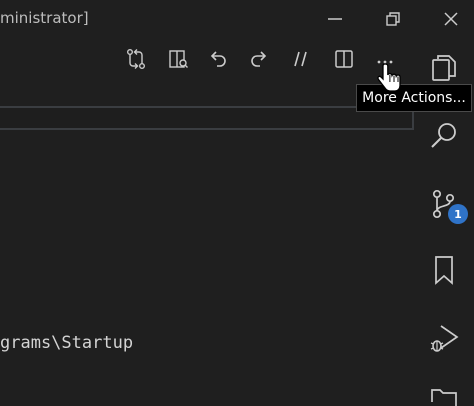  I want to click on minimize-button, so click(335, 19).